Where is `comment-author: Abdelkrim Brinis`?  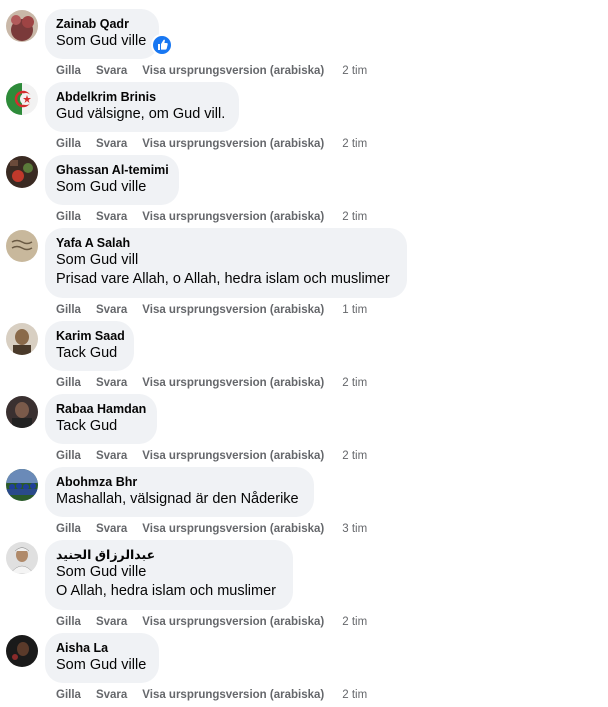
comment-author: Abdelkrim Brinis is located at coordinates (141, 97).